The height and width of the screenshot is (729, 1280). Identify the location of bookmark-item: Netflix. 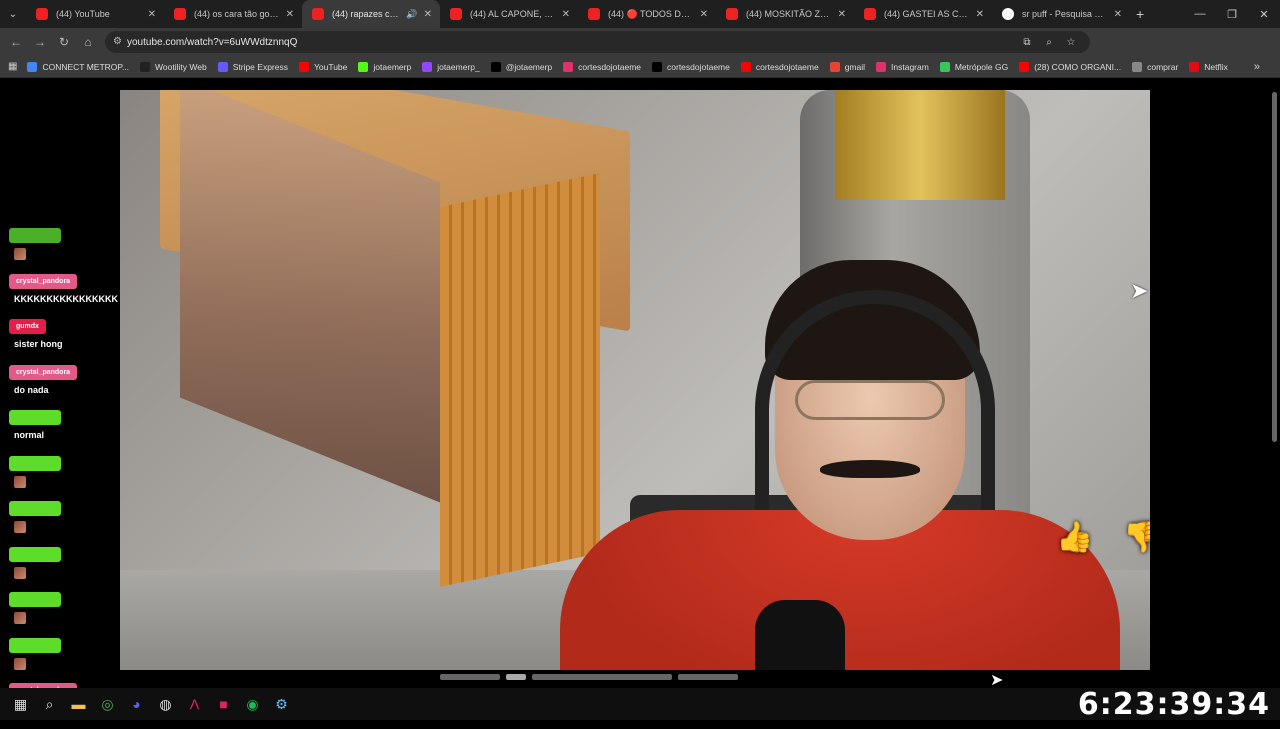
(1208, 66).